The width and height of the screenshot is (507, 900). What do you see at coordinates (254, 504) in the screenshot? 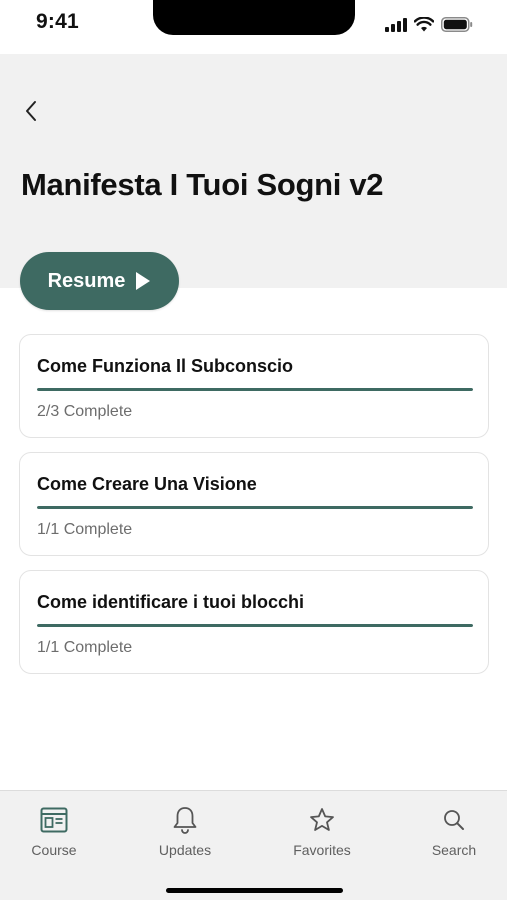
I see `lesson-card: Come Creare Una Visione 1/1 Complete` at bounding box center [254, 504].